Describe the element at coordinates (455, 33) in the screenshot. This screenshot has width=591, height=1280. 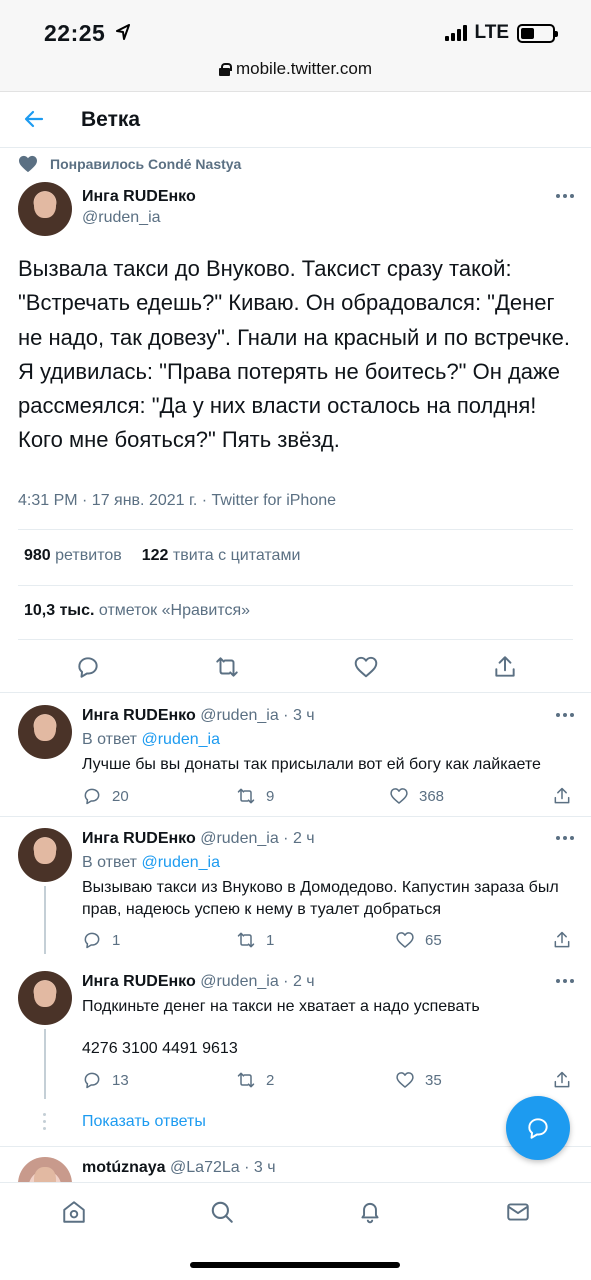
I see `signal-icon` at that location.